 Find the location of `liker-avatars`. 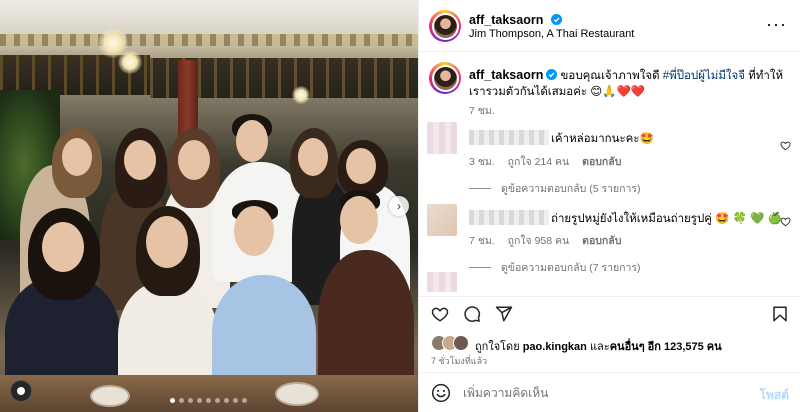

liker-avatars is located at coordinates (450, 343).